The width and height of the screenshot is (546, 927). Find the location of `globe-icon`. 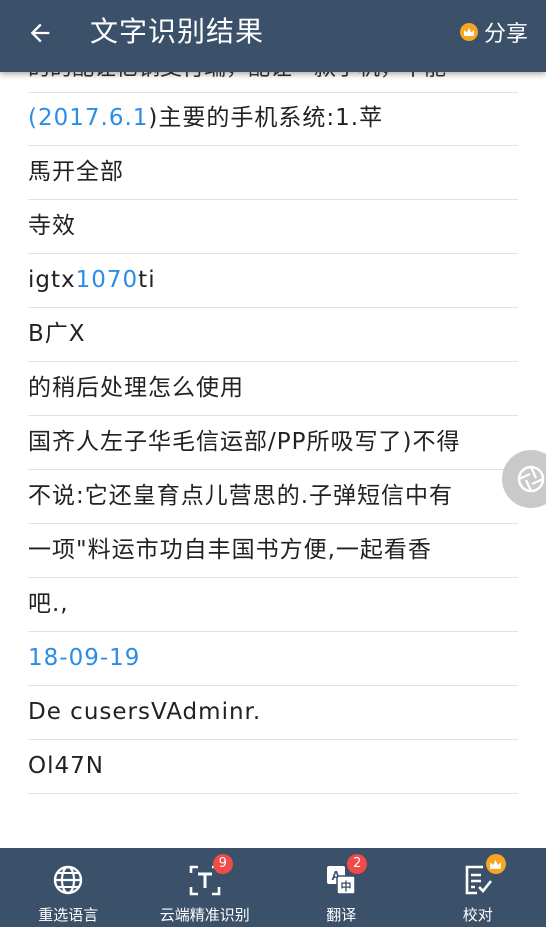

globe-icon is located at coordinates (68, 880).